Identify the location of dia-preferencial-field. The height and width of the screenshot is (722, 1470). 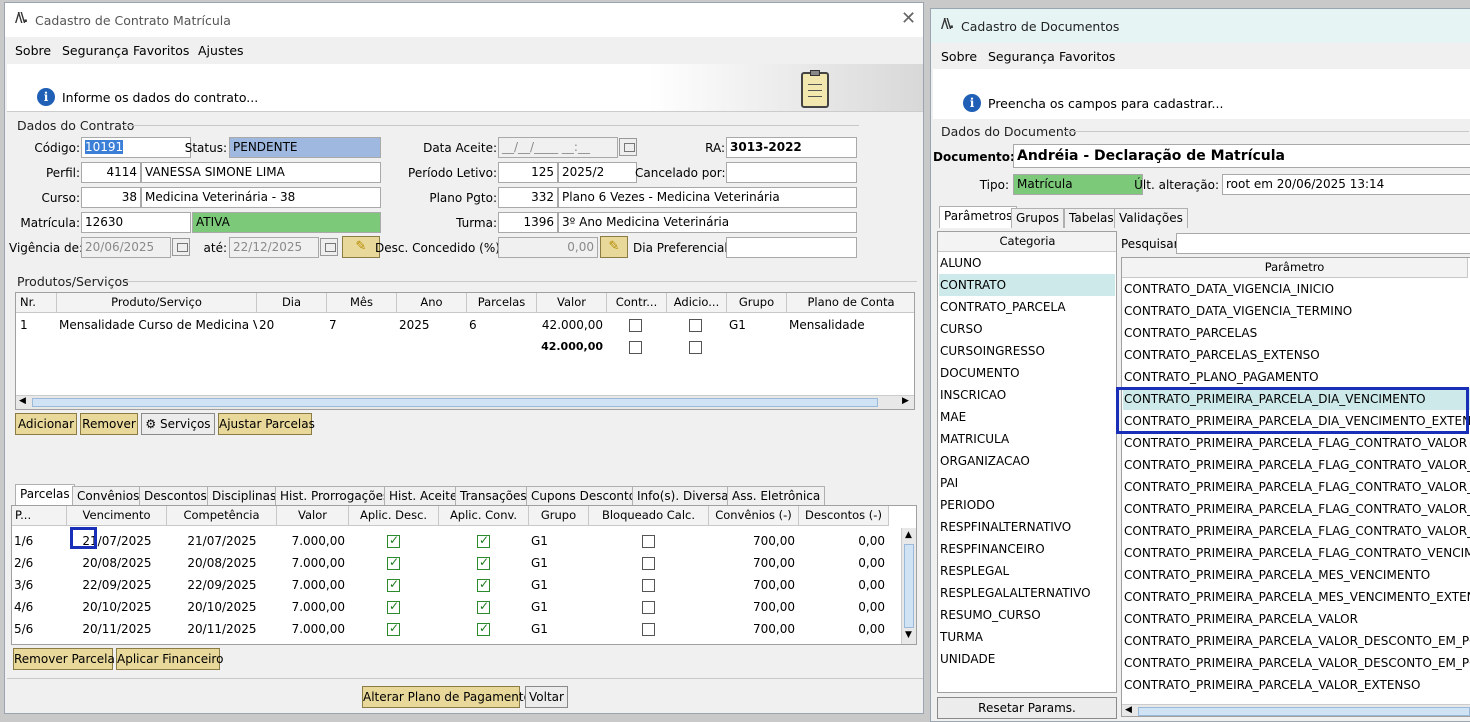
(791, 247).